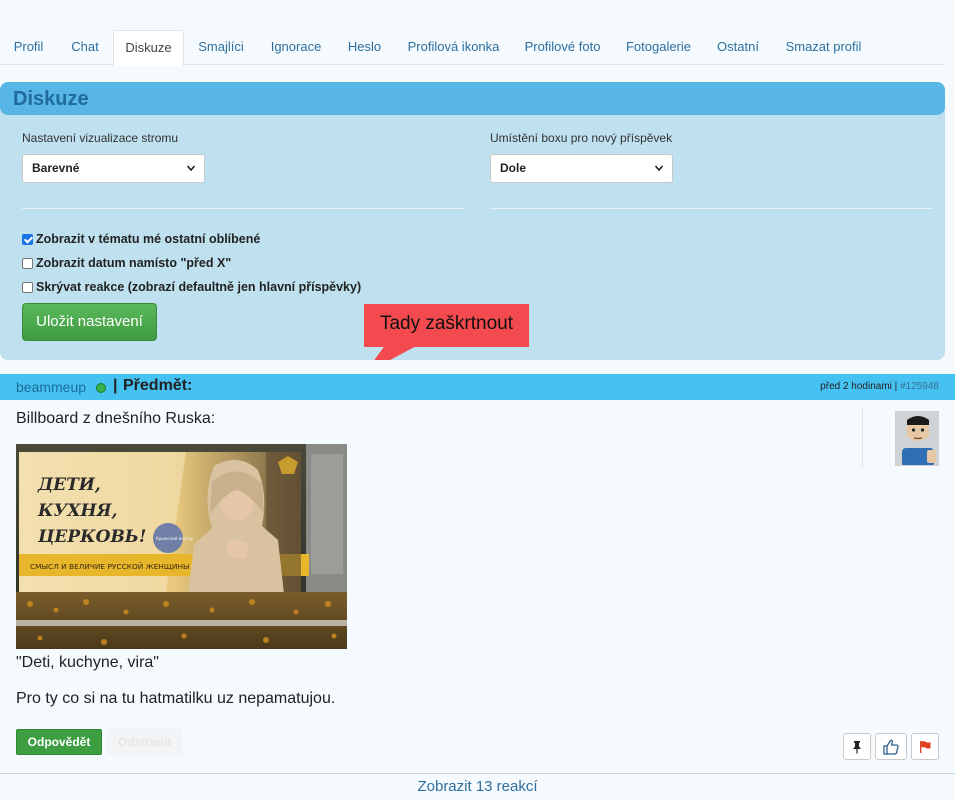  Describe the element at coordinates (113, 168) in the screenshot. I see `tree-visualization-select: Barevné` at that location.